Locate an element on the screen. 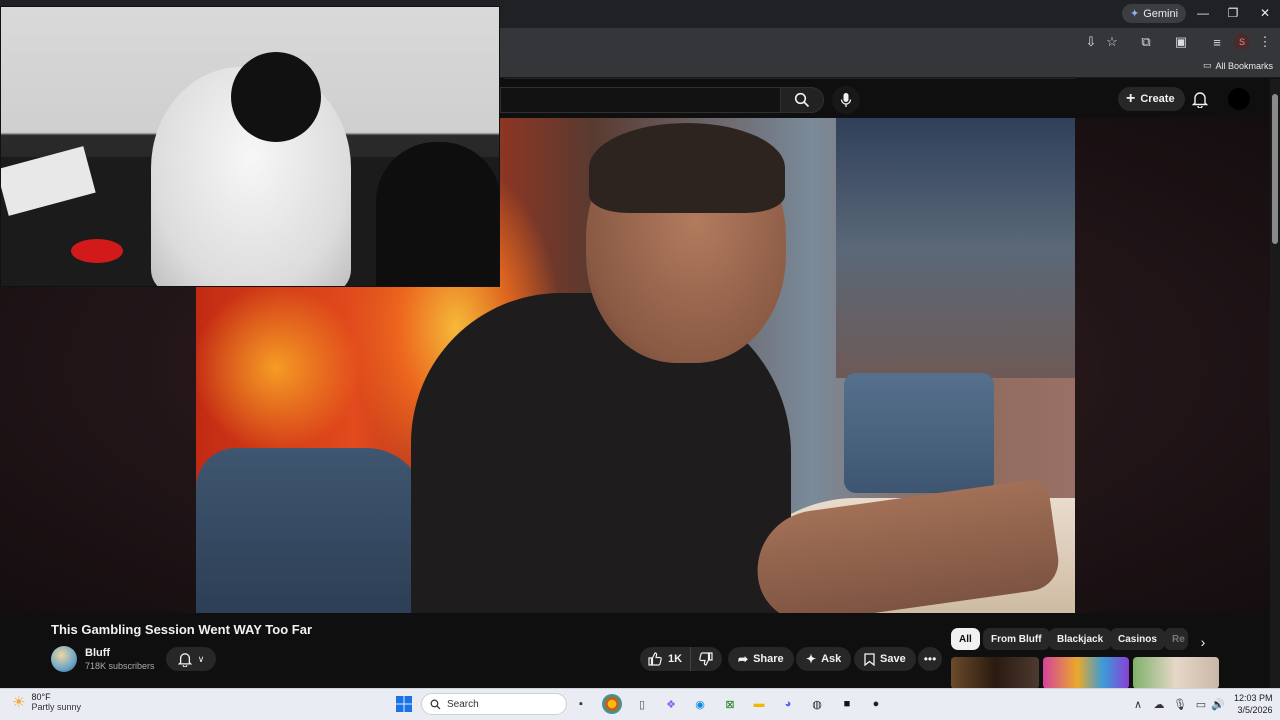  media-control-icon: ≡ is located at coordinates (1217, 42).